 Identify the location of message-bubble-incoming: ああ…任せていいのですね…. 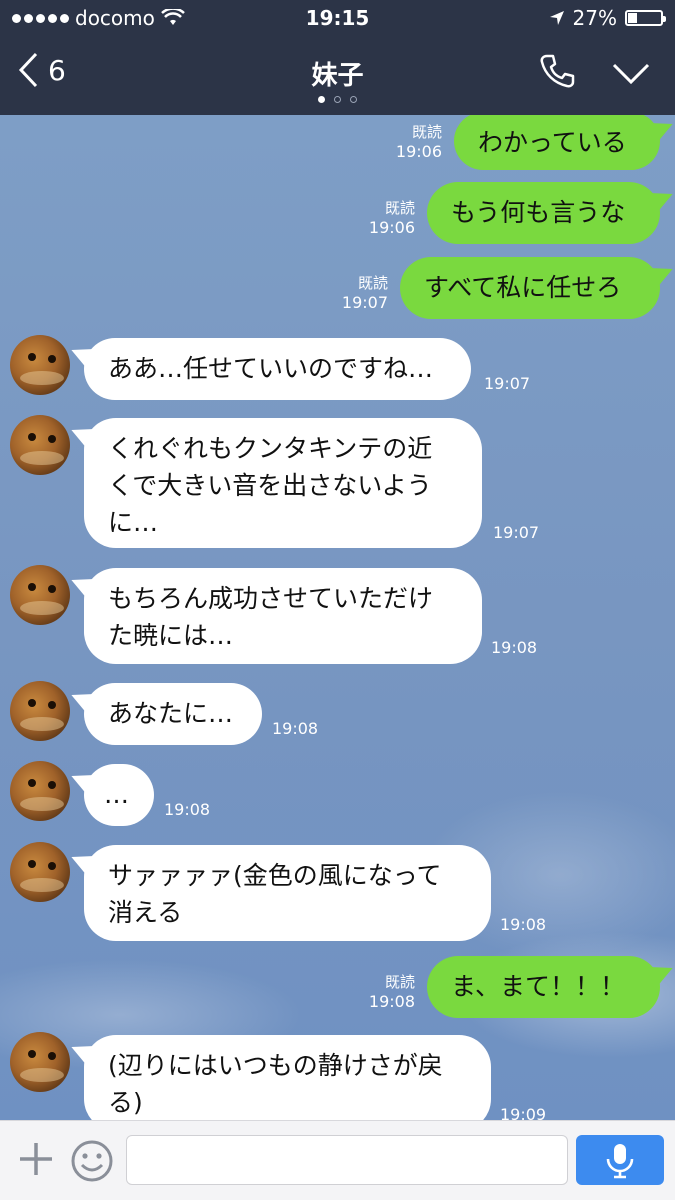
(277, 369).